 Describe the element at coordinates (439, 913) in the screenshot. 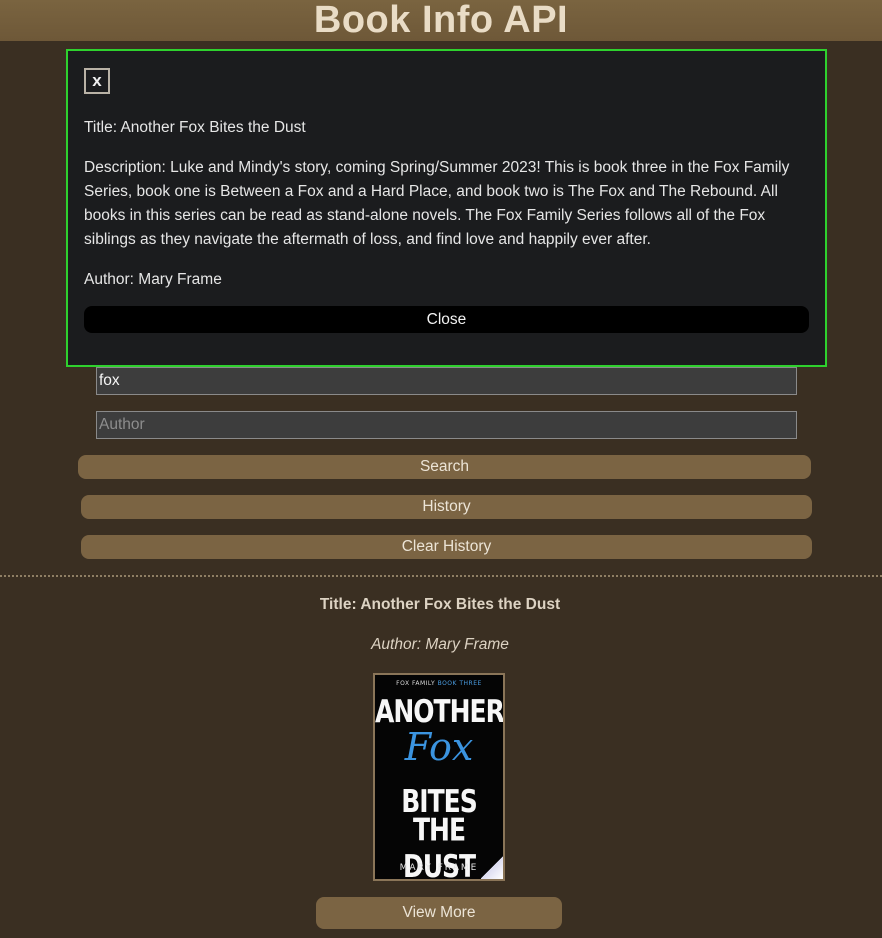

I see `view-more-button: View More` at that location.